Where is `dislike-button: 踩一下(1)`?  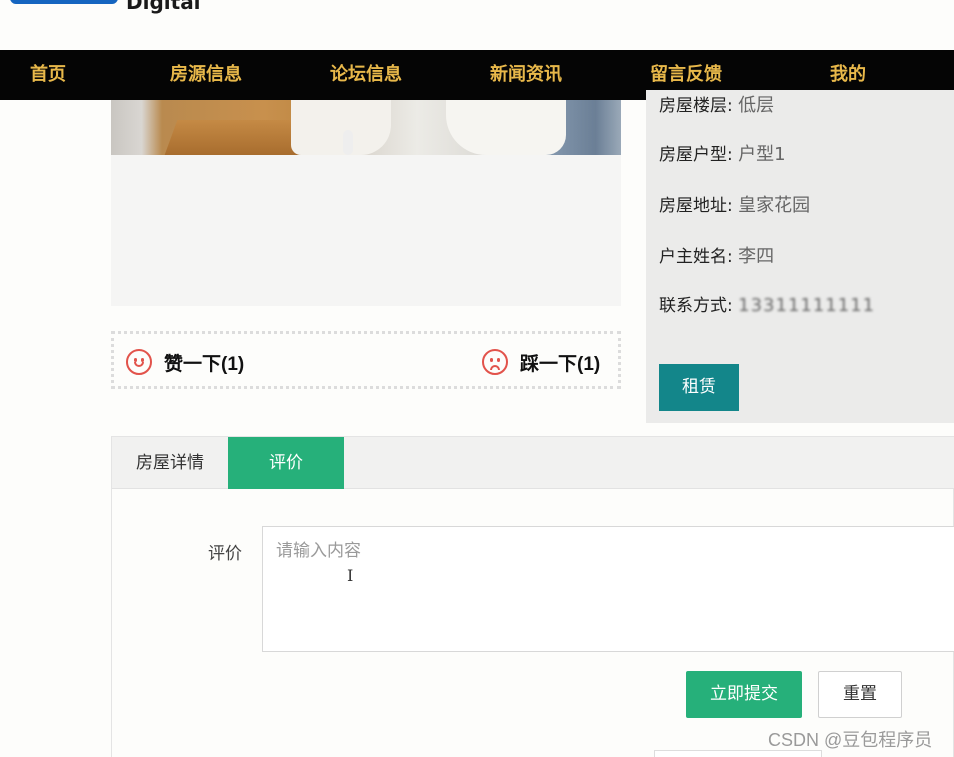 dislike-button: 踩一下(1) is located at coordinates (541, 362).